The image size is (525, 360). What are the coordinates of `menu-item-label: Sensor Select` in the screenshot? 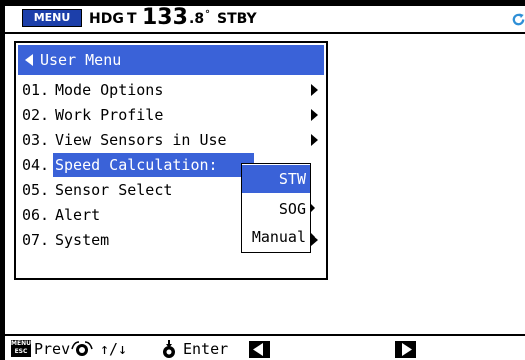 It's located at (114, 190).